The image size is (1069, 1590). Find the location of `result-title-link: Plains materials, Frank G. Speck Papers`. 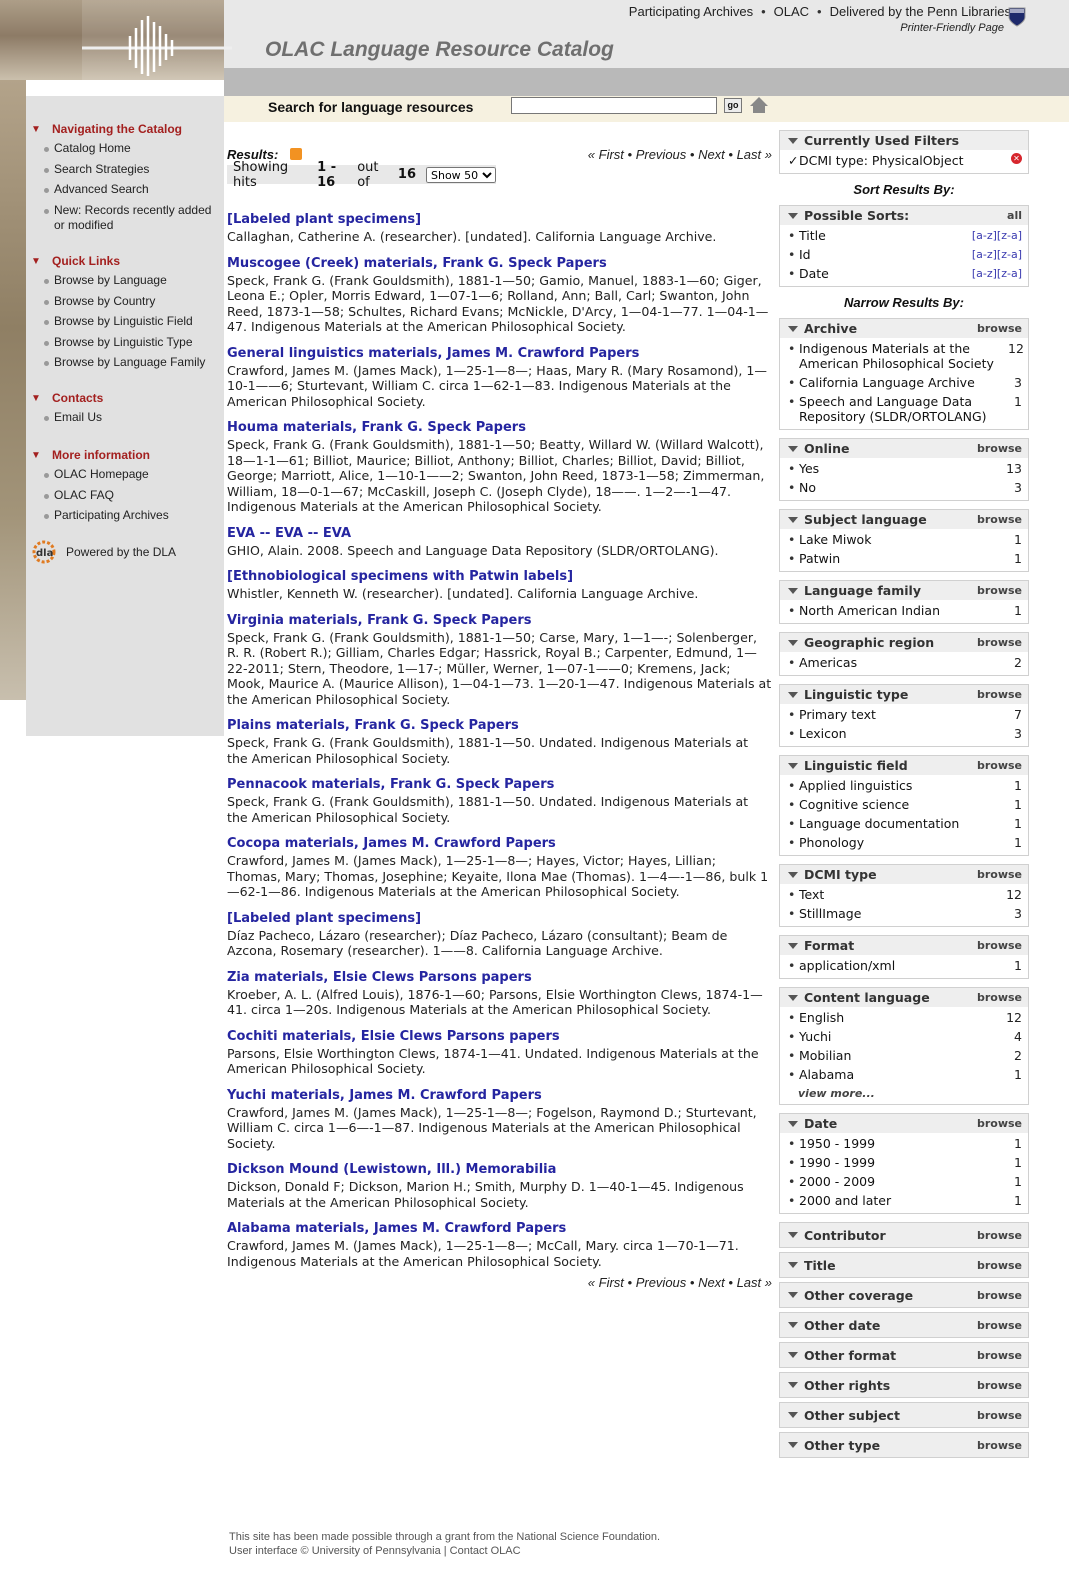

result-title-link: Plains materials, Frank G. Speck Papers is located at coordinates (499, 726).